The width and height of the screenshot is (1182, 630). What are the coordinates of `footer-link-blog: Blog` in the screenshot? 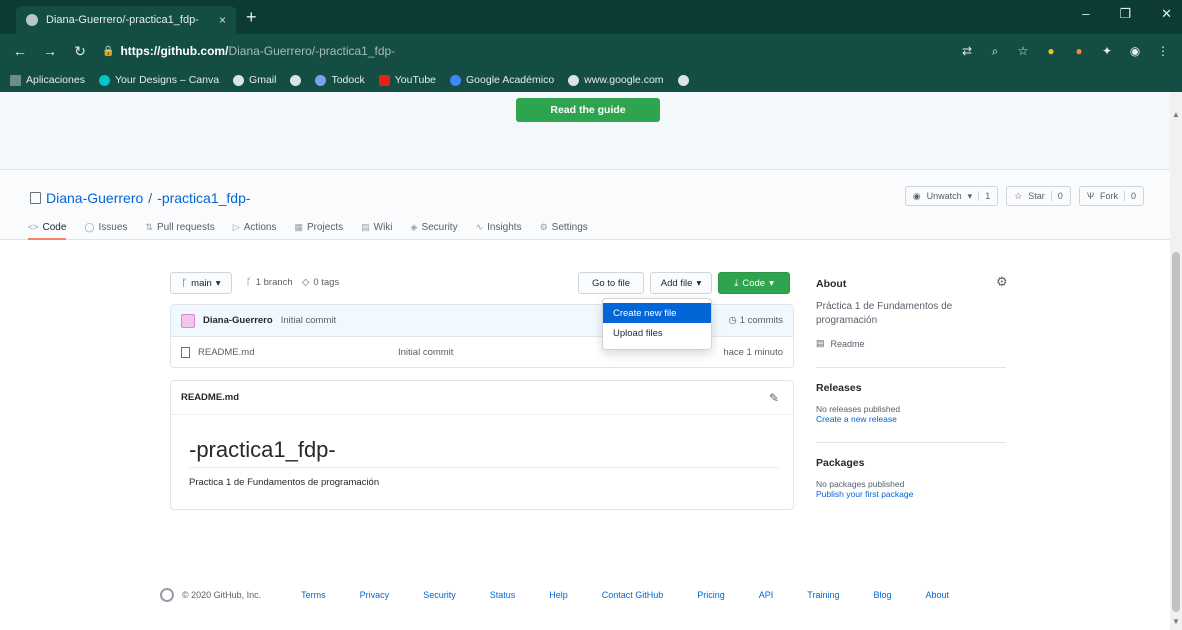 It's located at (882, 595).